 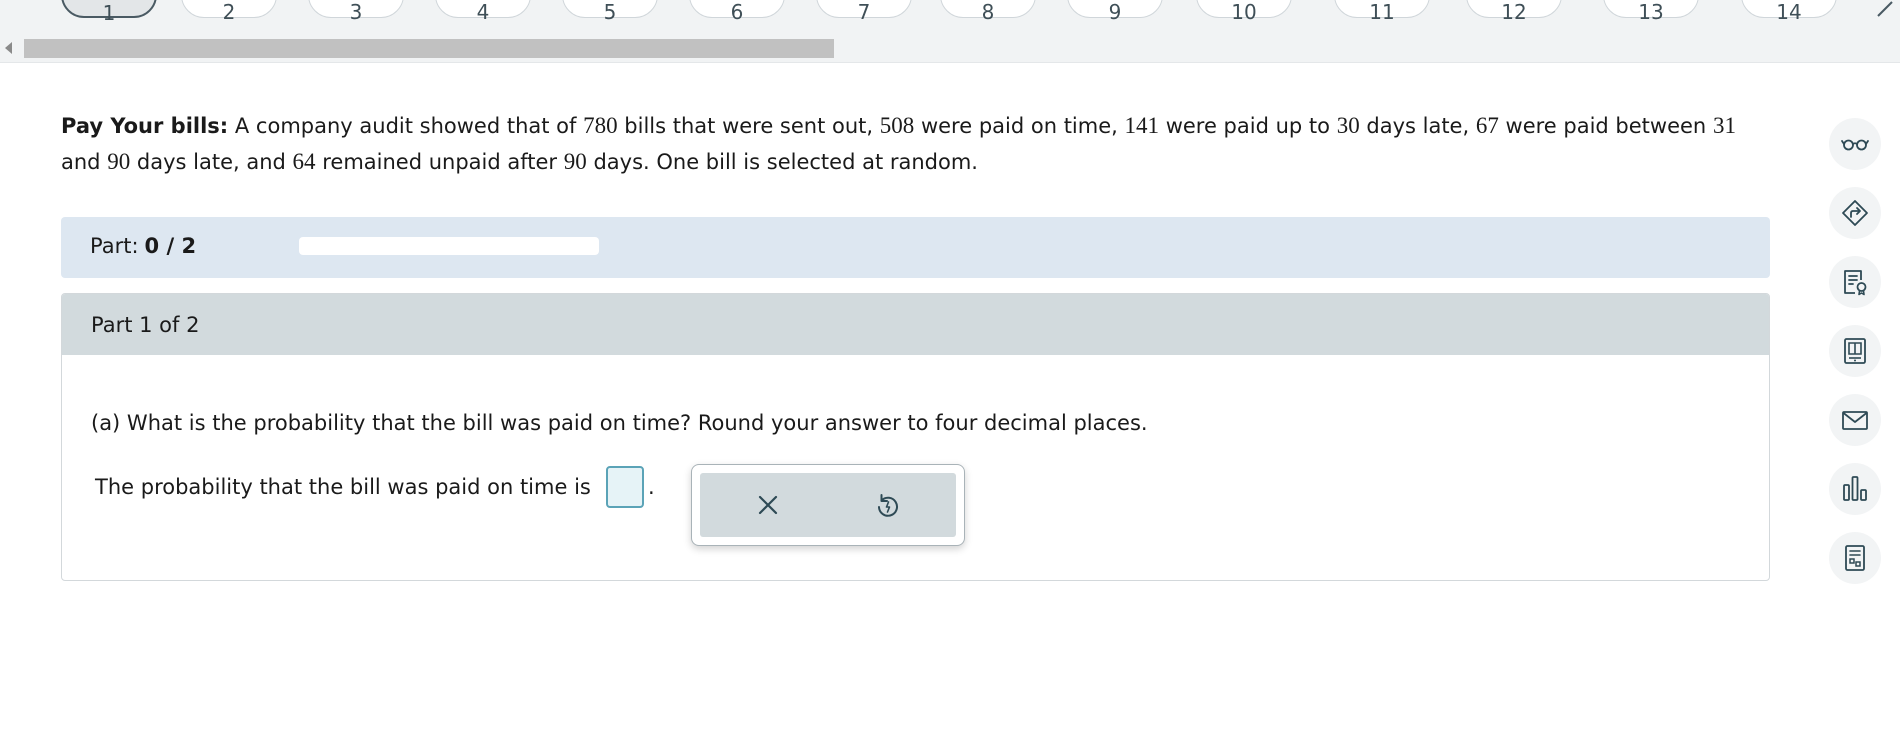 What do you see at coordinates (145, 325) in the screenshot?
I see `part-heading: Part 1 of 2` at bounding box center [145, 325].